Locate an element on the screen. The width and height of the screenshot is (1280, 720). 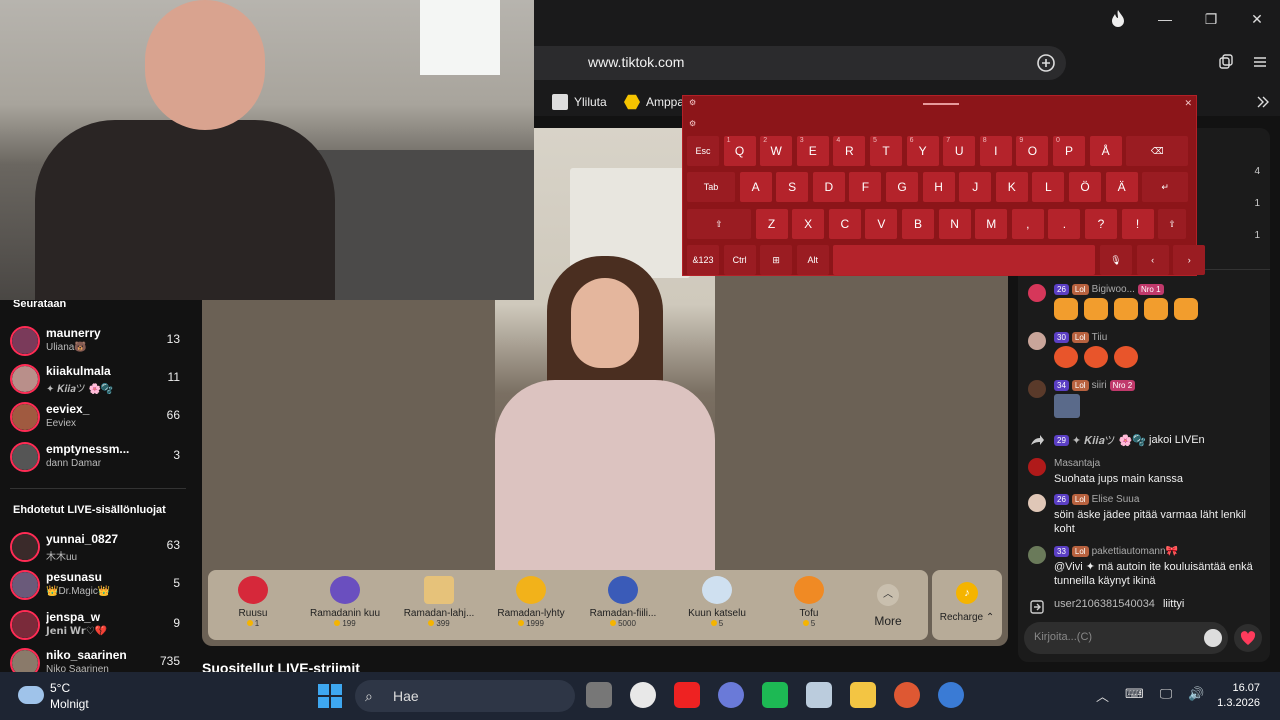
key-key: ‹ is located at coordinates (1152, 260).